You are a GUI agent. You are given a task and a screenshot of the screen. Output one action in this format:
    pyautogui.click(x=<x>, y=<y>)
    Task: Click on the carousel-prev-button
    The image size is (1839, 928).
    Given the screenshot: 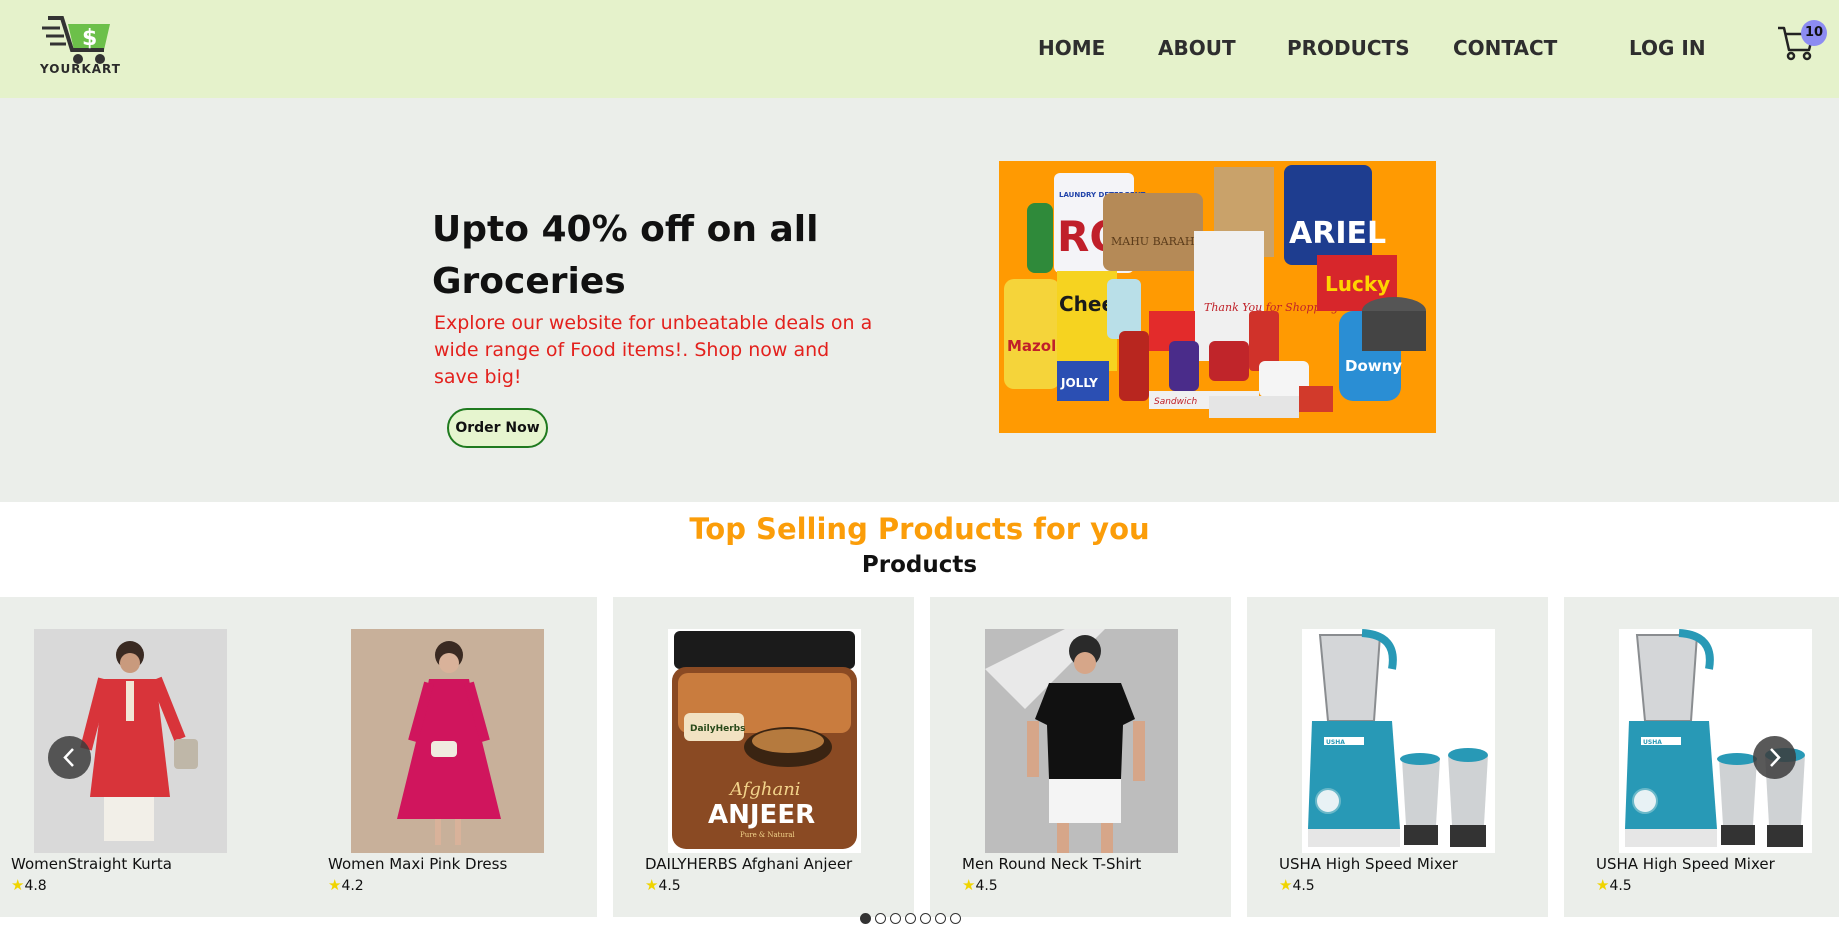 What is the action you would take?
    pyautogui.click(x=69, y=757)
    